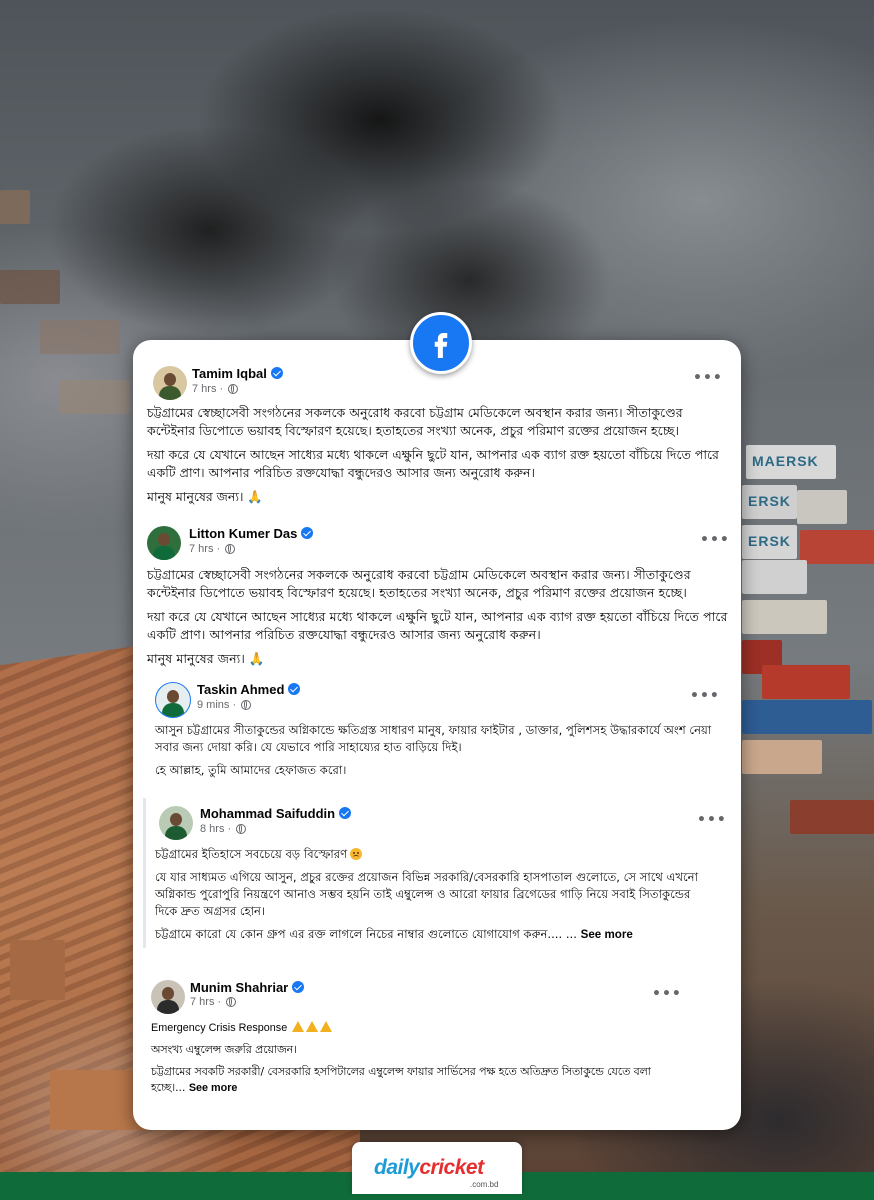 The image size is (874, 1200). I want to click on author-name: Litton Kumer Das, so click(251, 533).